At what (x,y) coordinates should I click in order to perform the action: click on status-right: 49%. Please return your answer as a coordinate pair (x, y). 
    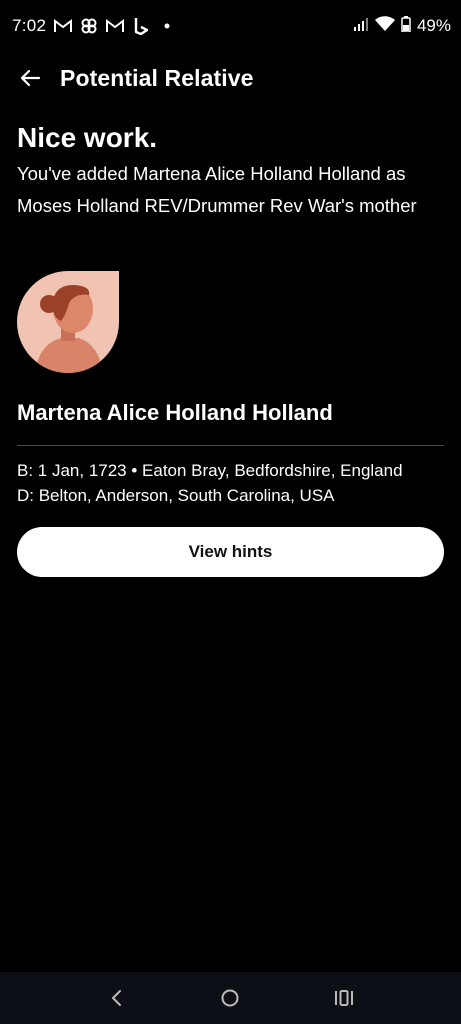
    Looking at the image, I should click on (402, 26).